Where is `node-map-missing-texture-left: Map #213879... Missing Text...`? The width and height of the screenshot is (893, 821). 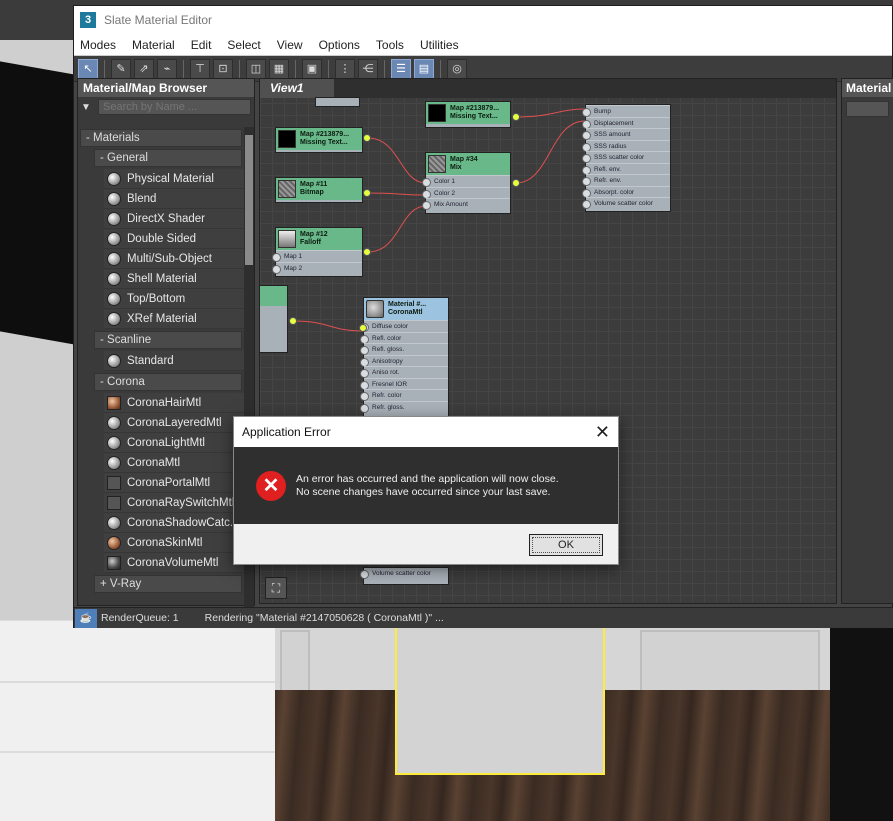 node-map-missing-texture-left: Map #213879... Missing Text... is located at coordinates (319, 140).